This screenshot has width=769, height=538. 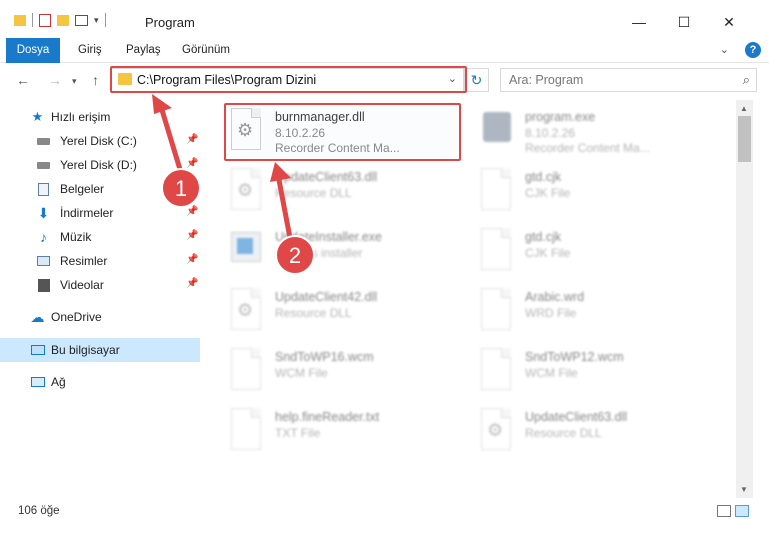 I want to click on file-name: help.fineReader.txt, so click(x=327, y=417).